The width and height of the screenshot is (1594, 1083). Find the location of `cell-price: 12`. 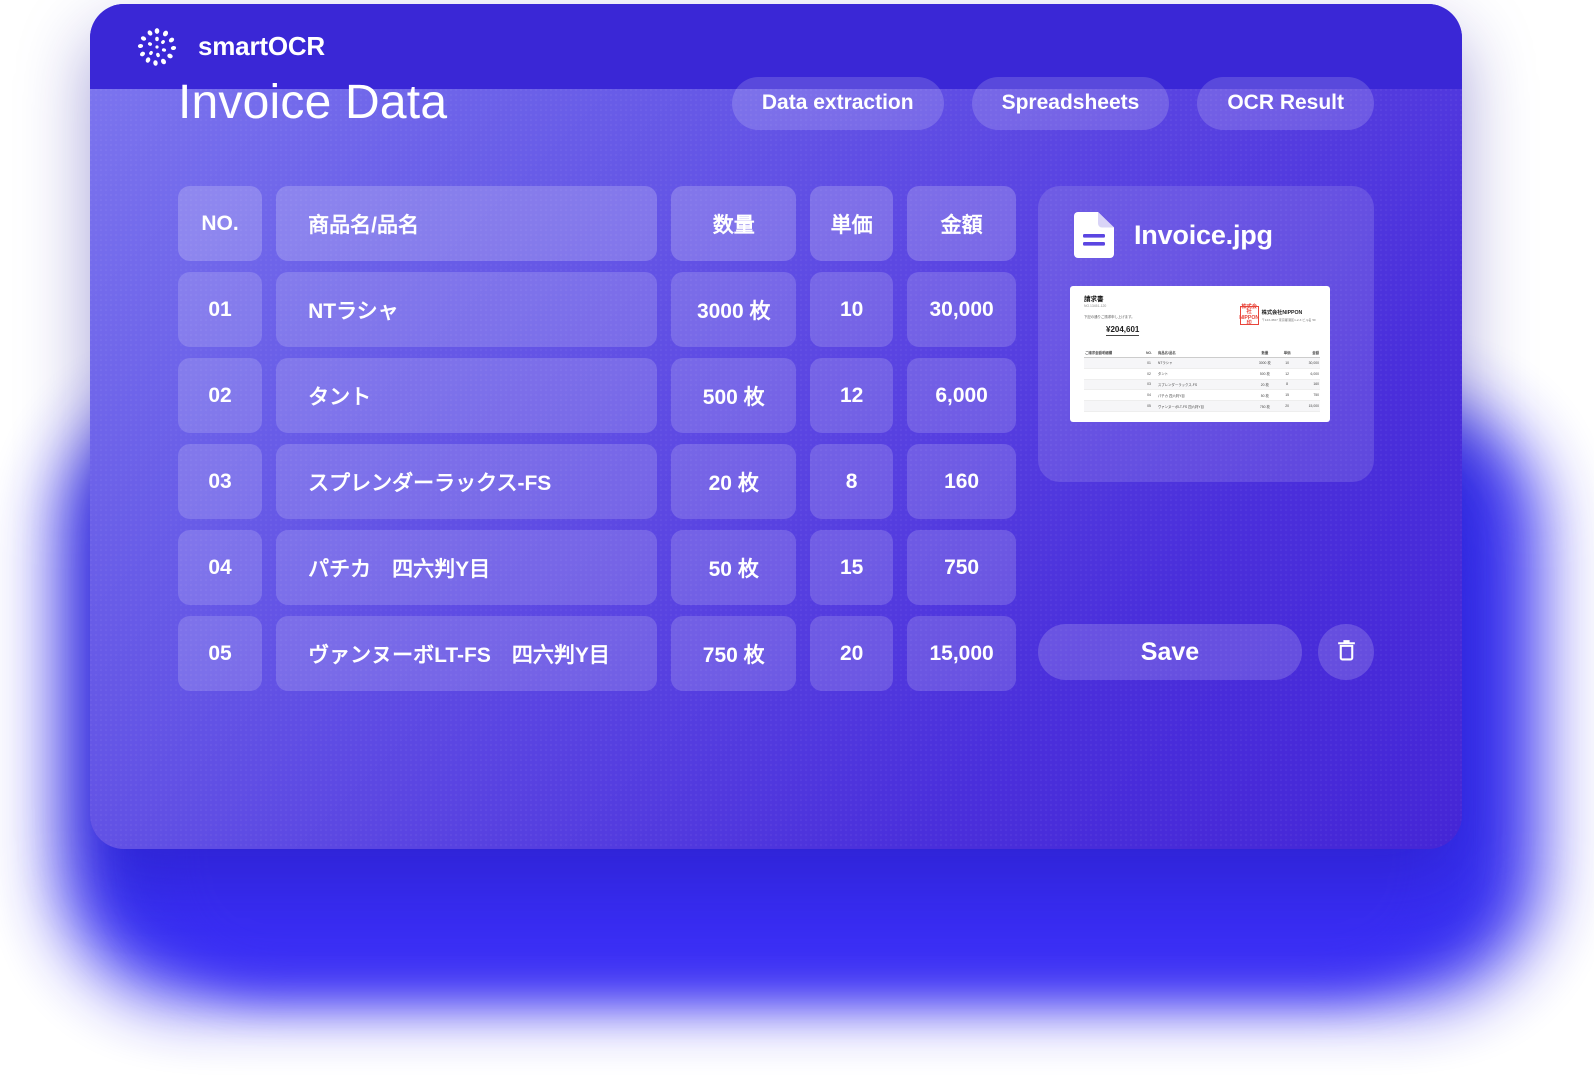

cell-price: 12 is located at coordinates (852, 395).